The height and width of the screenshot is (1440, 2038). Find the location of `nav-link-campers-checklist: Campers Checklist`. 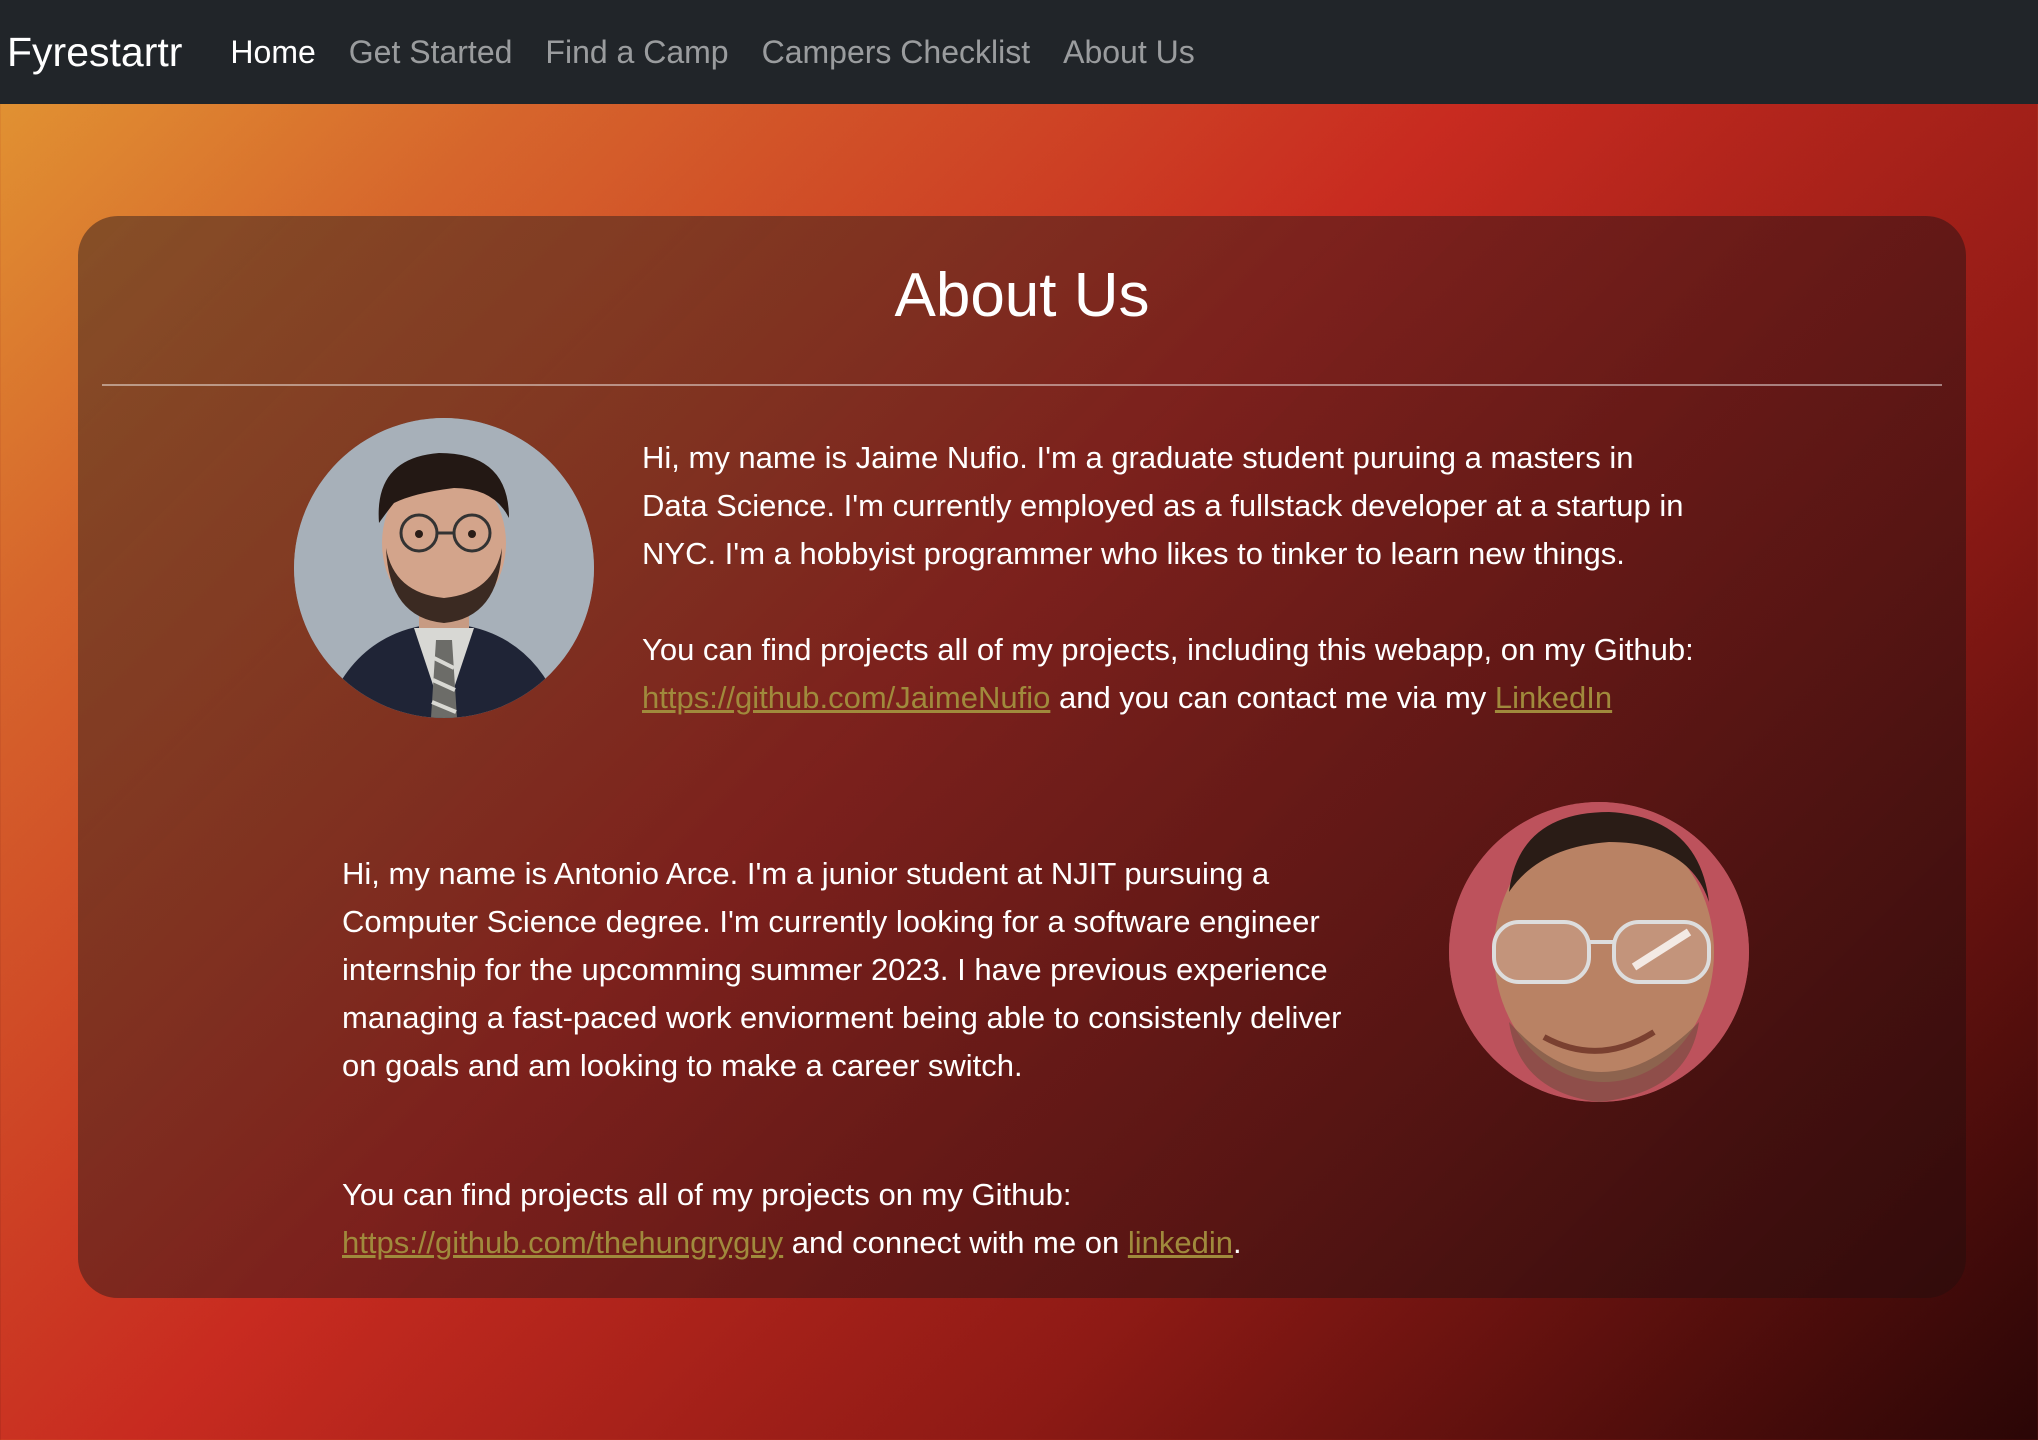

nav-link-campers-checklist: Campers Checklist is located at coordinates (896, 52).